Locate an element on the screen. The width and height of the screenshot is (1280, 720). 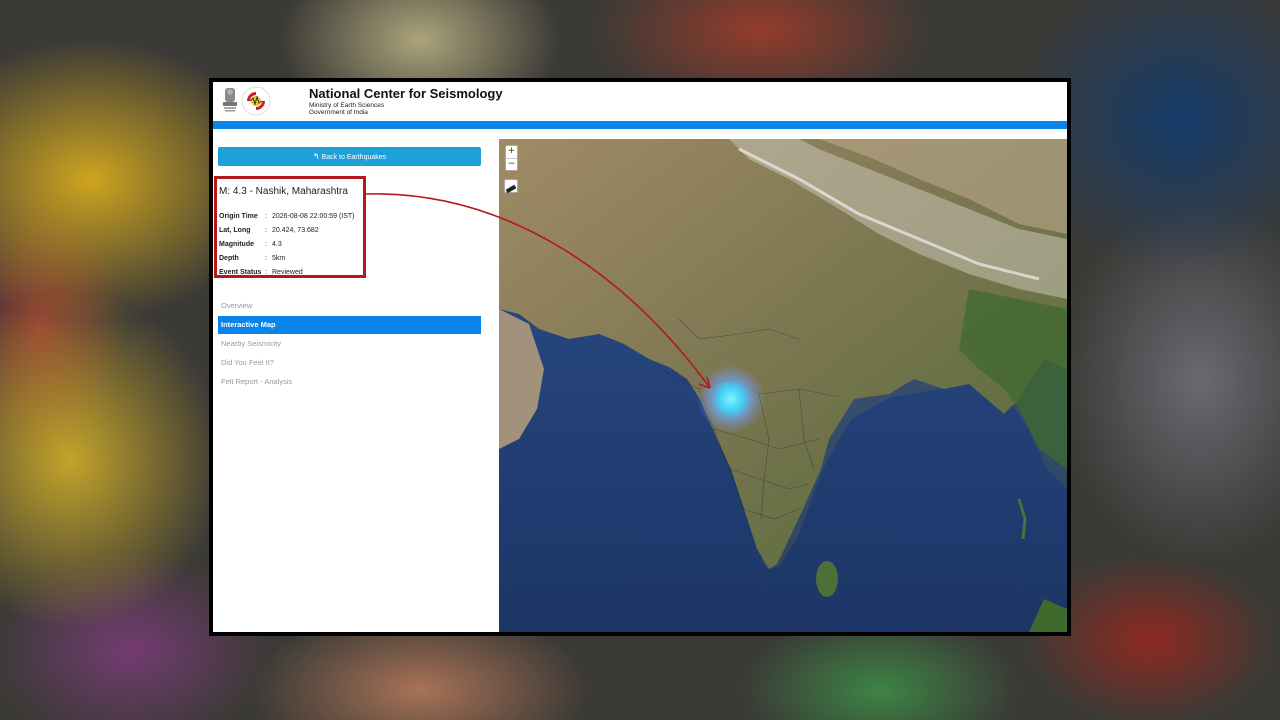
map-zoom-control: + − is located at coordinates (511, 158).